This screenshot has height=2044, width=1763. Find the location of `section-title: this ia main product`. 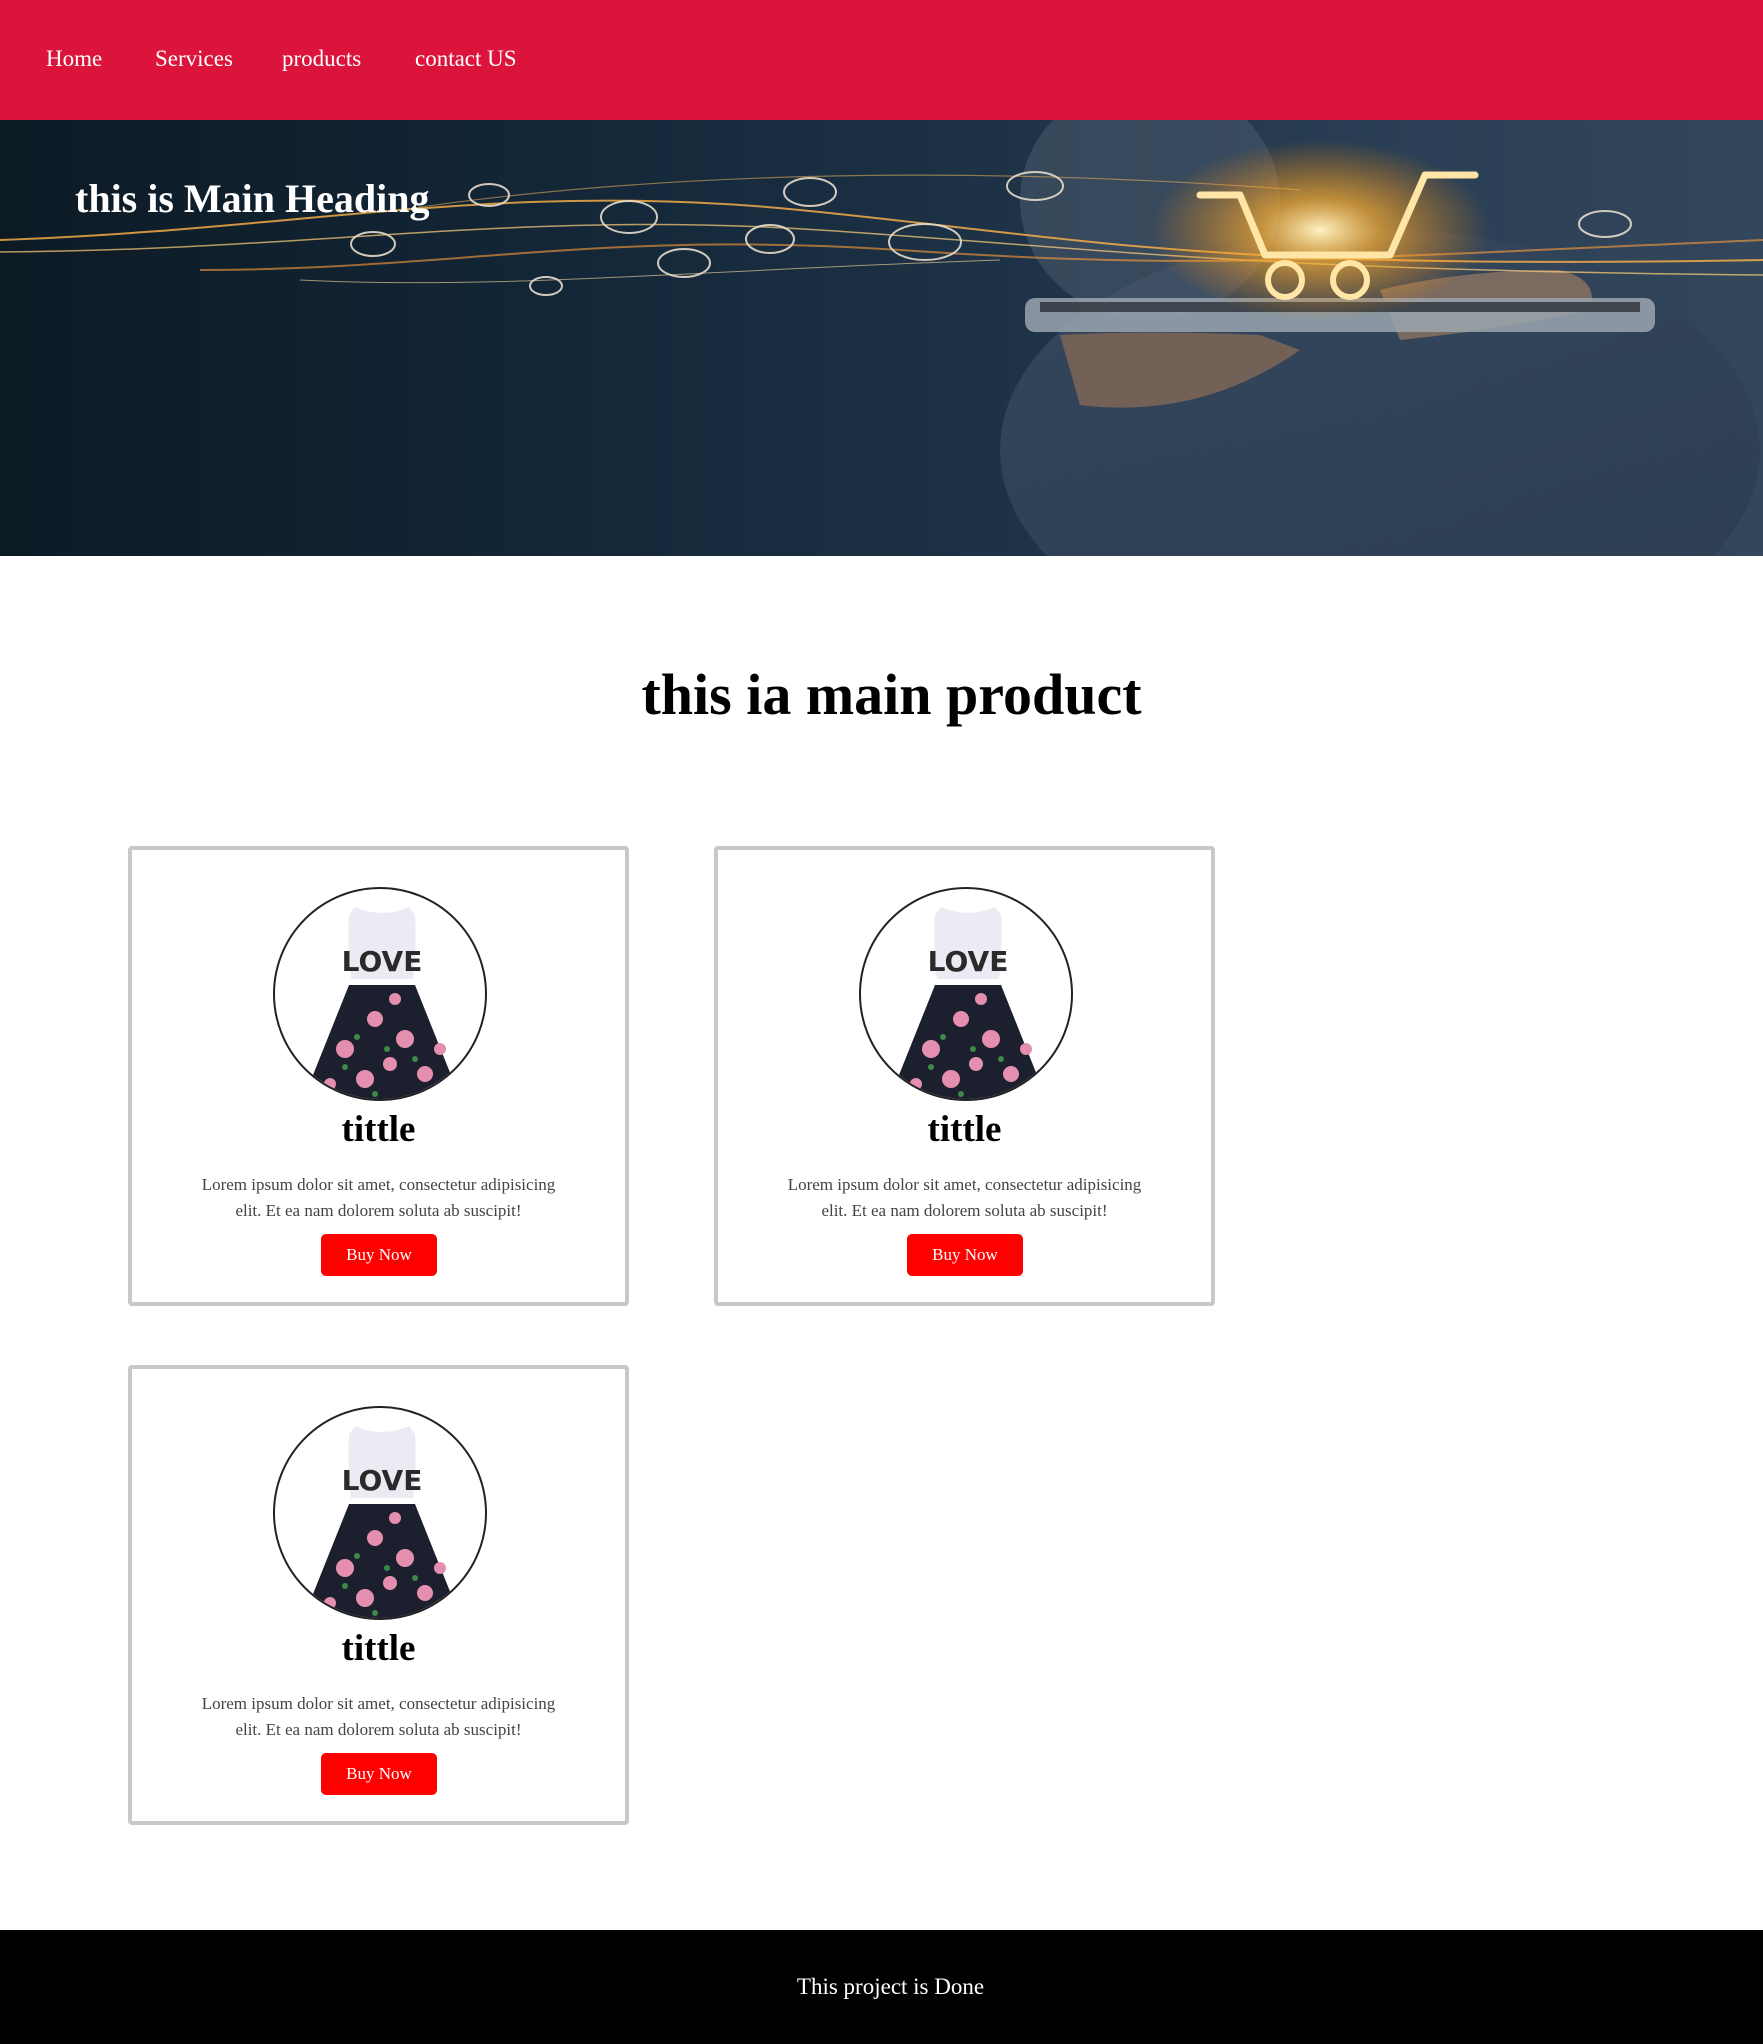

section-title: this ia main product is located at coordinates (891, 694).